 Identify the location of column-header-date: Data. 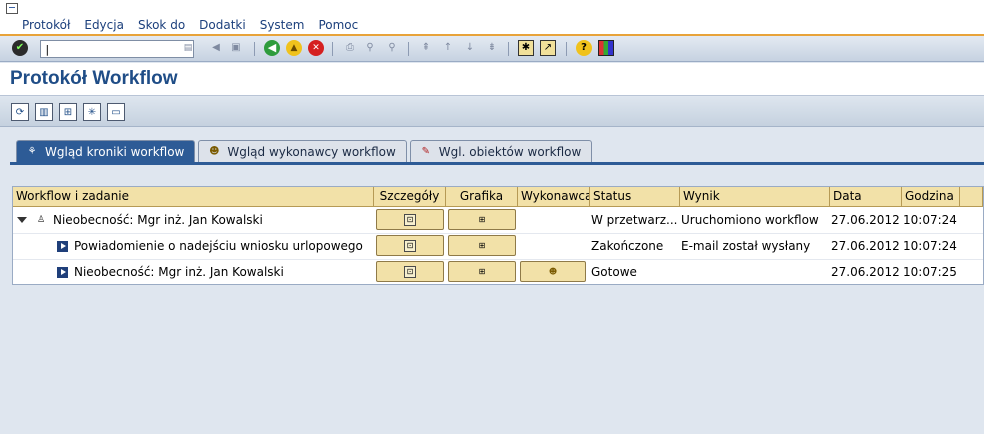
(866, 197).